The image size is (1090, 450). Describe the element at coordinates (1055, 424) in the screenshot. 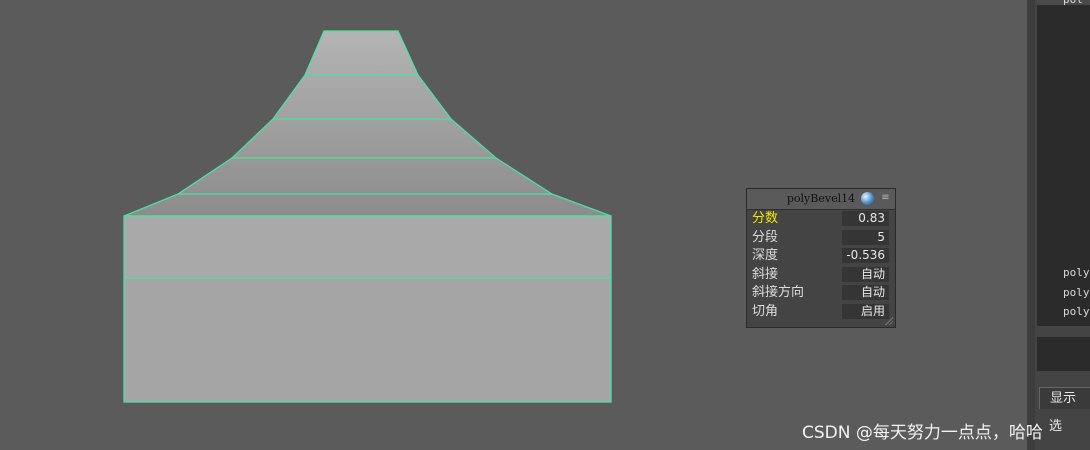

I see `option-label: 选` at that location.